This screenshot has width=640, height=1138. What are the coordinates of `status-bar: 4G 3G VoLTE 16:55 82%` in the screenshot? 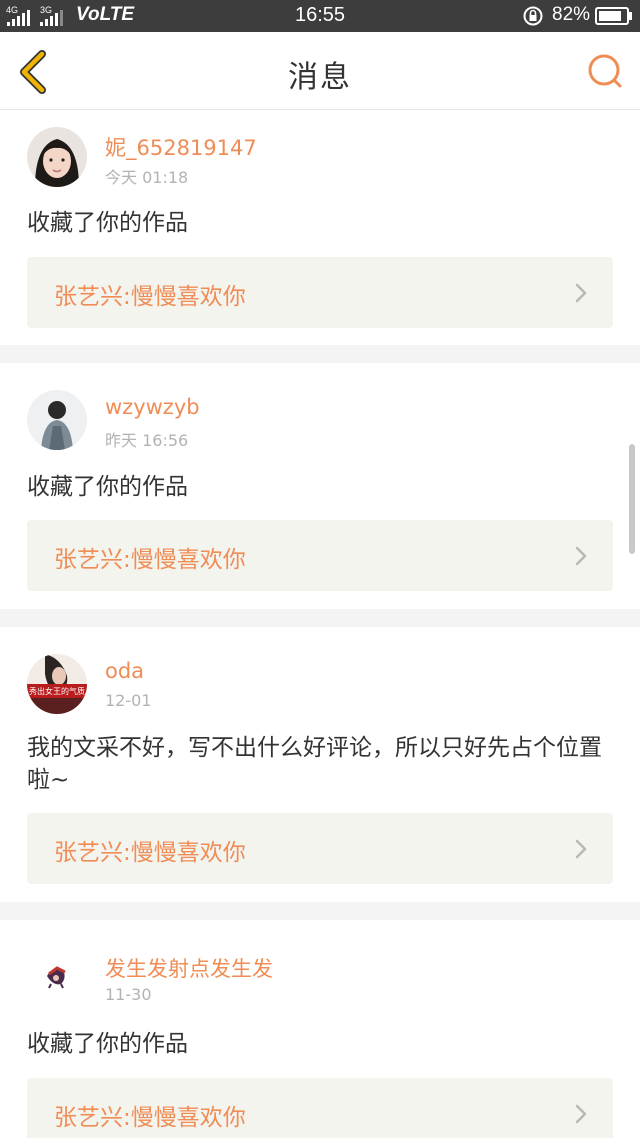 It's located at (320, 16).